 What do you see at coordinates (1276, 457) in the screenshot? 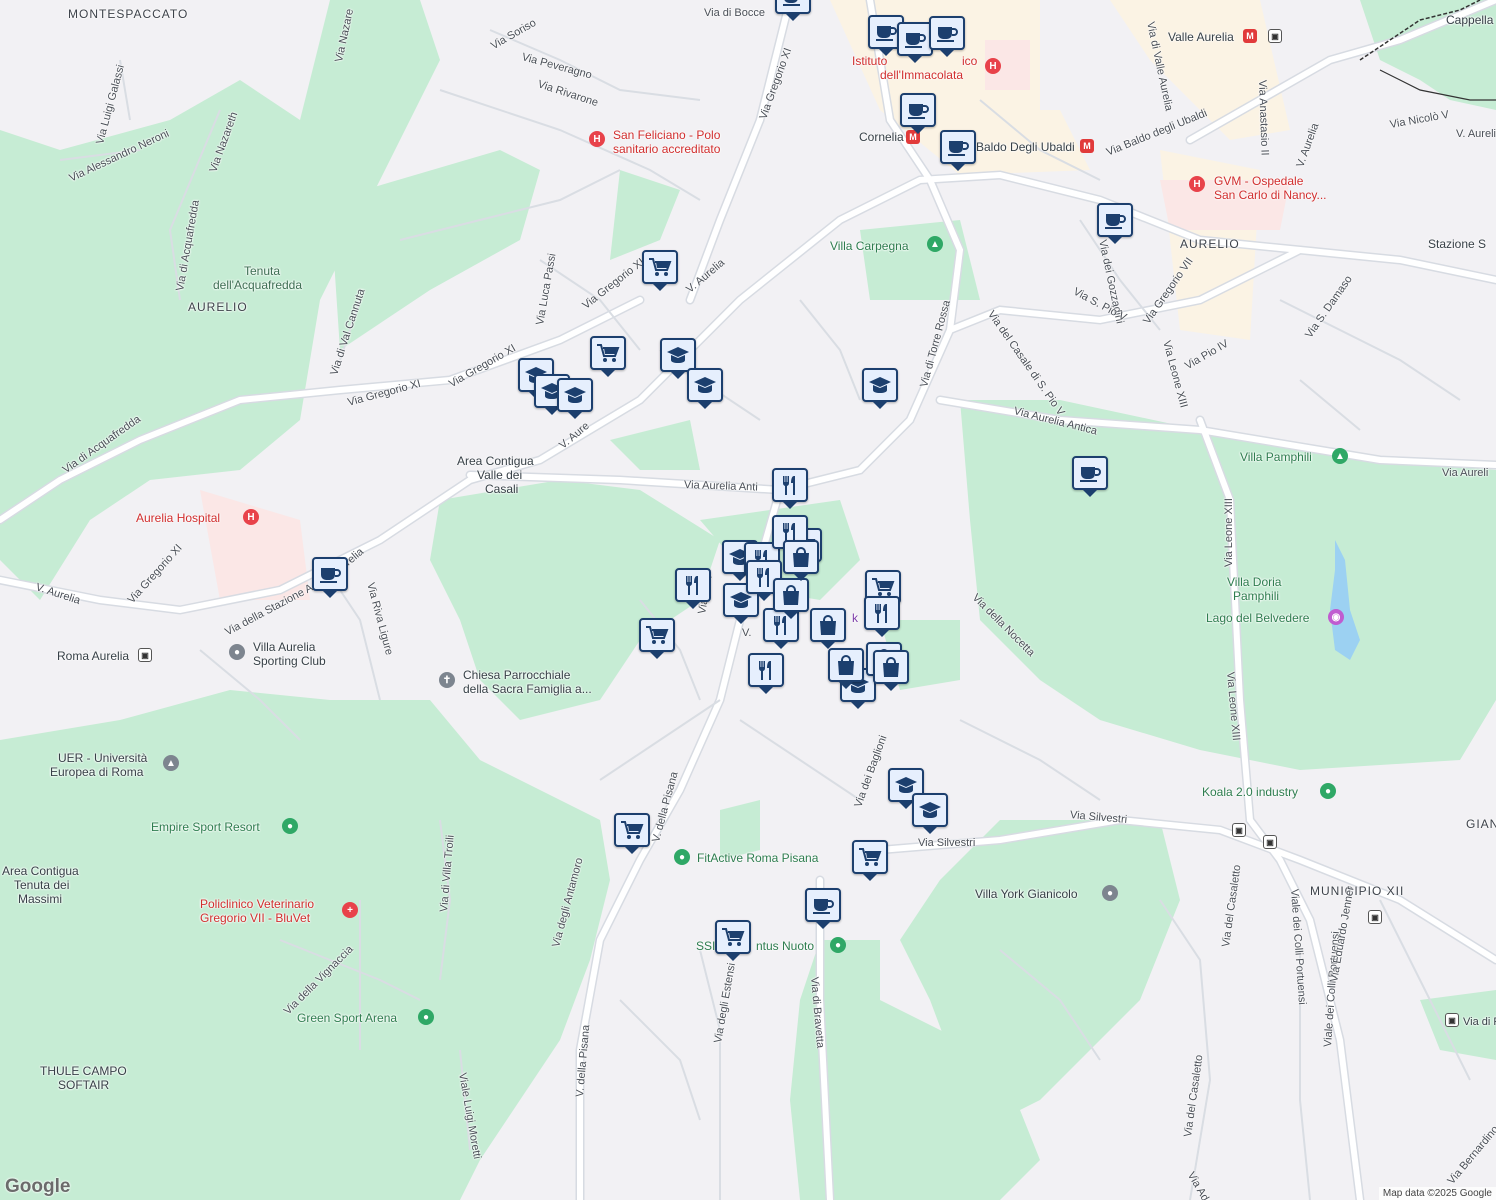
I see `park-label-villa-pamphili: Villa Pamphili` at bounding box center [1276, 457].